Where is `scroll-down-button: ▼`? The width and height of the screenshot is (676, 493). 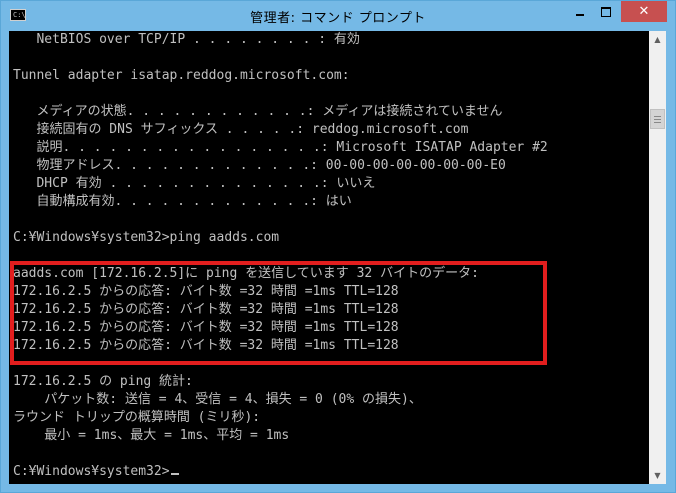 scroll-down-button: ▼ is located at coordinates (657, 475).